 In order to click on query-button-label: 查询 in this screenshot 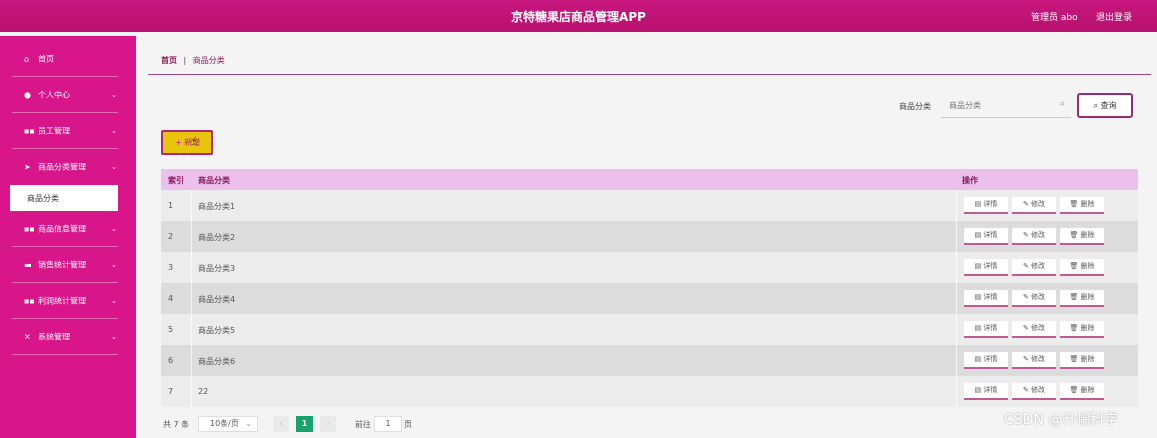, I will do `click(1108, 105)`.